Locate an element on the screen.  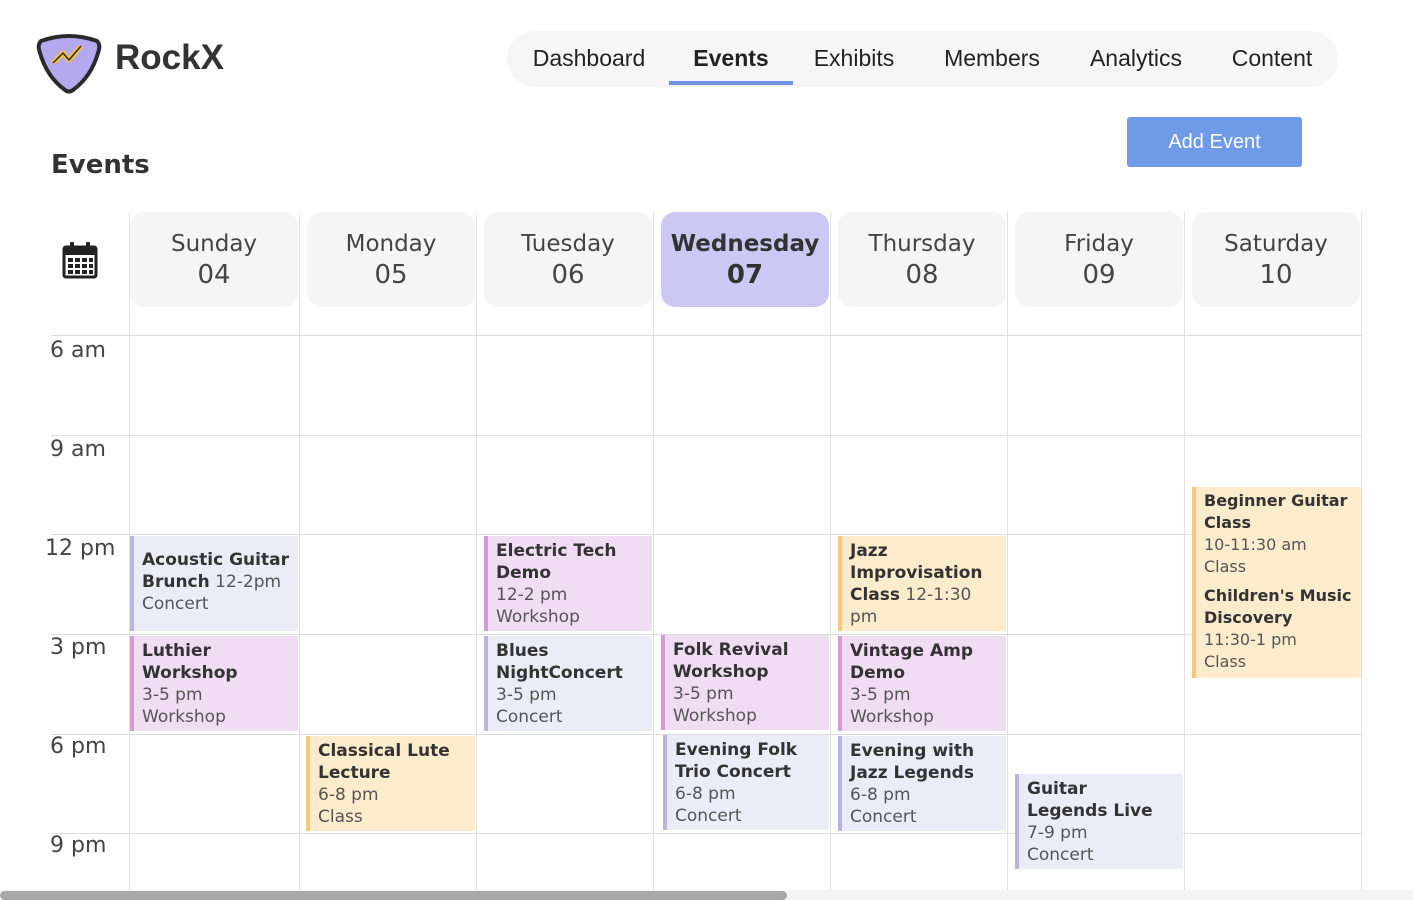
day-name: Monday is located at coordinates (391, 244).